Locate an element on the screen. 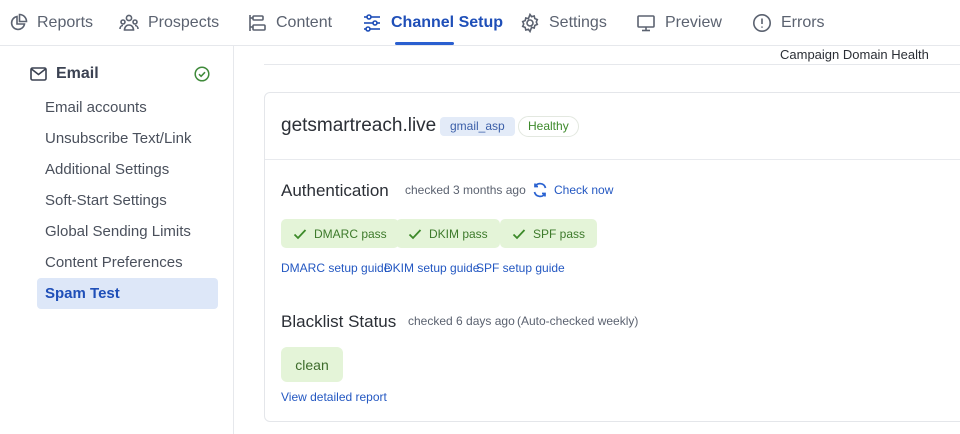 The width and height of the screenshot is (960, 434). tab-label: Errors is located at coordinates (803, 22).